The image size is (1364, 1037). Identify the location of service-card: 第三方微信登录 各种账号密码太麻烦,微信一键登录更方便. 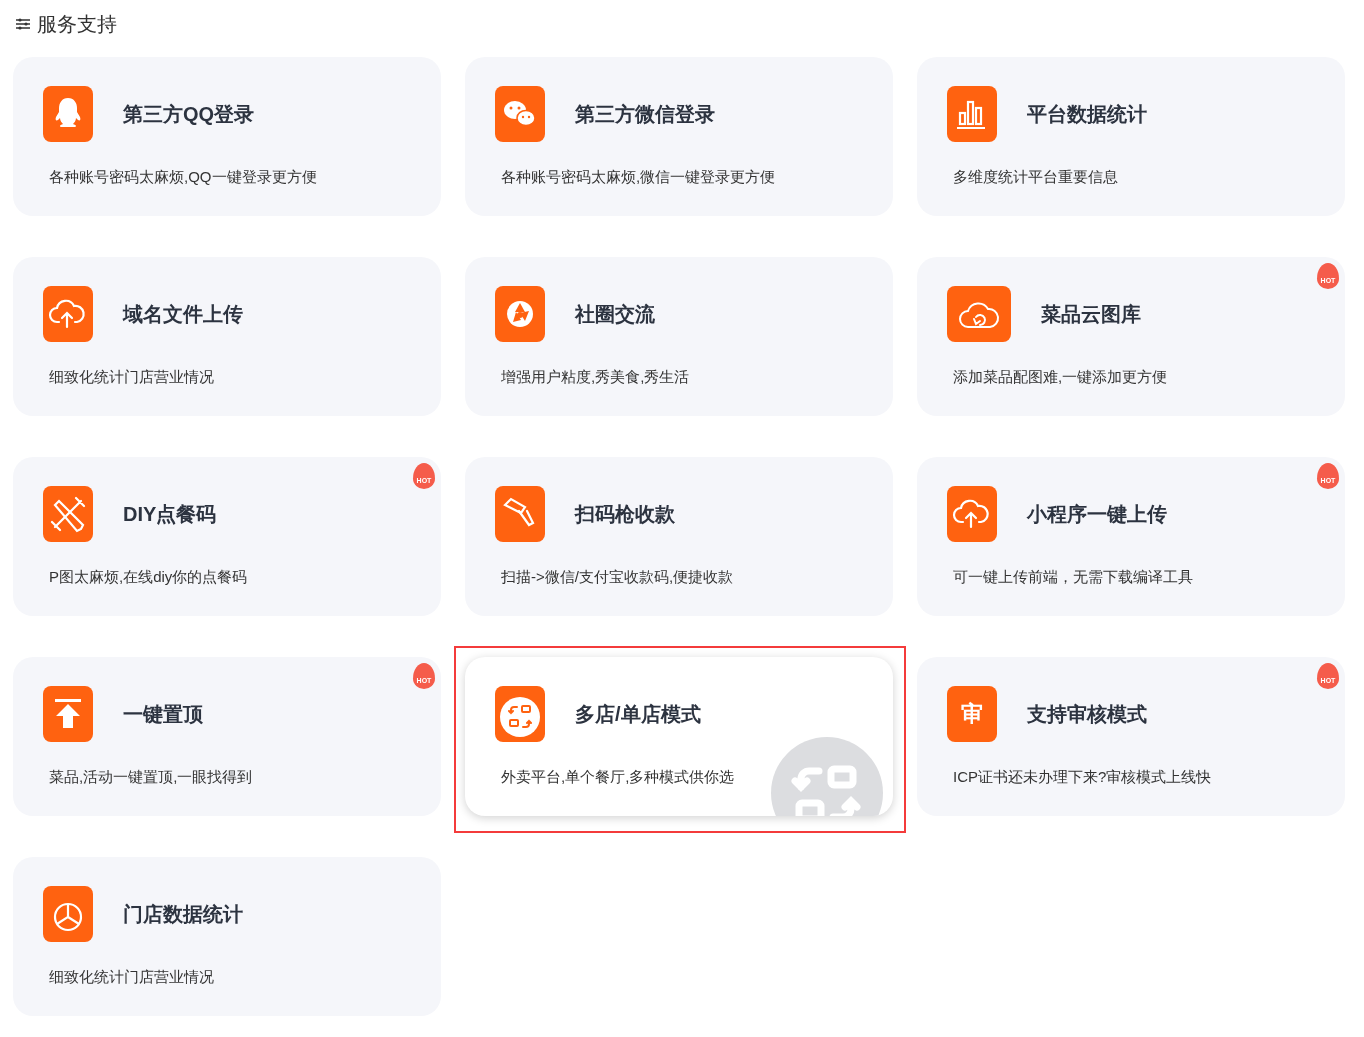
(679, 136).